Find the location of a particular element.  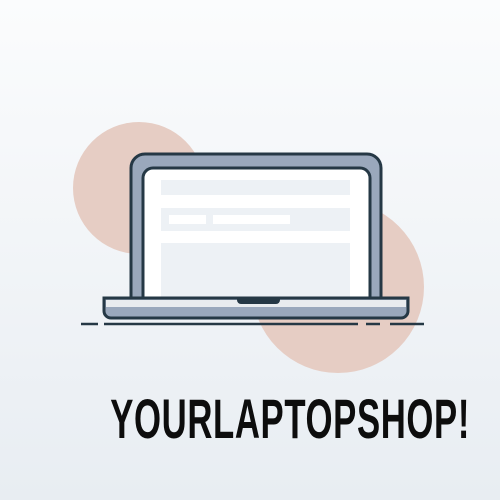

brand-name: YOURLAPTOPSHOP! is located at coordinates (250, 418).